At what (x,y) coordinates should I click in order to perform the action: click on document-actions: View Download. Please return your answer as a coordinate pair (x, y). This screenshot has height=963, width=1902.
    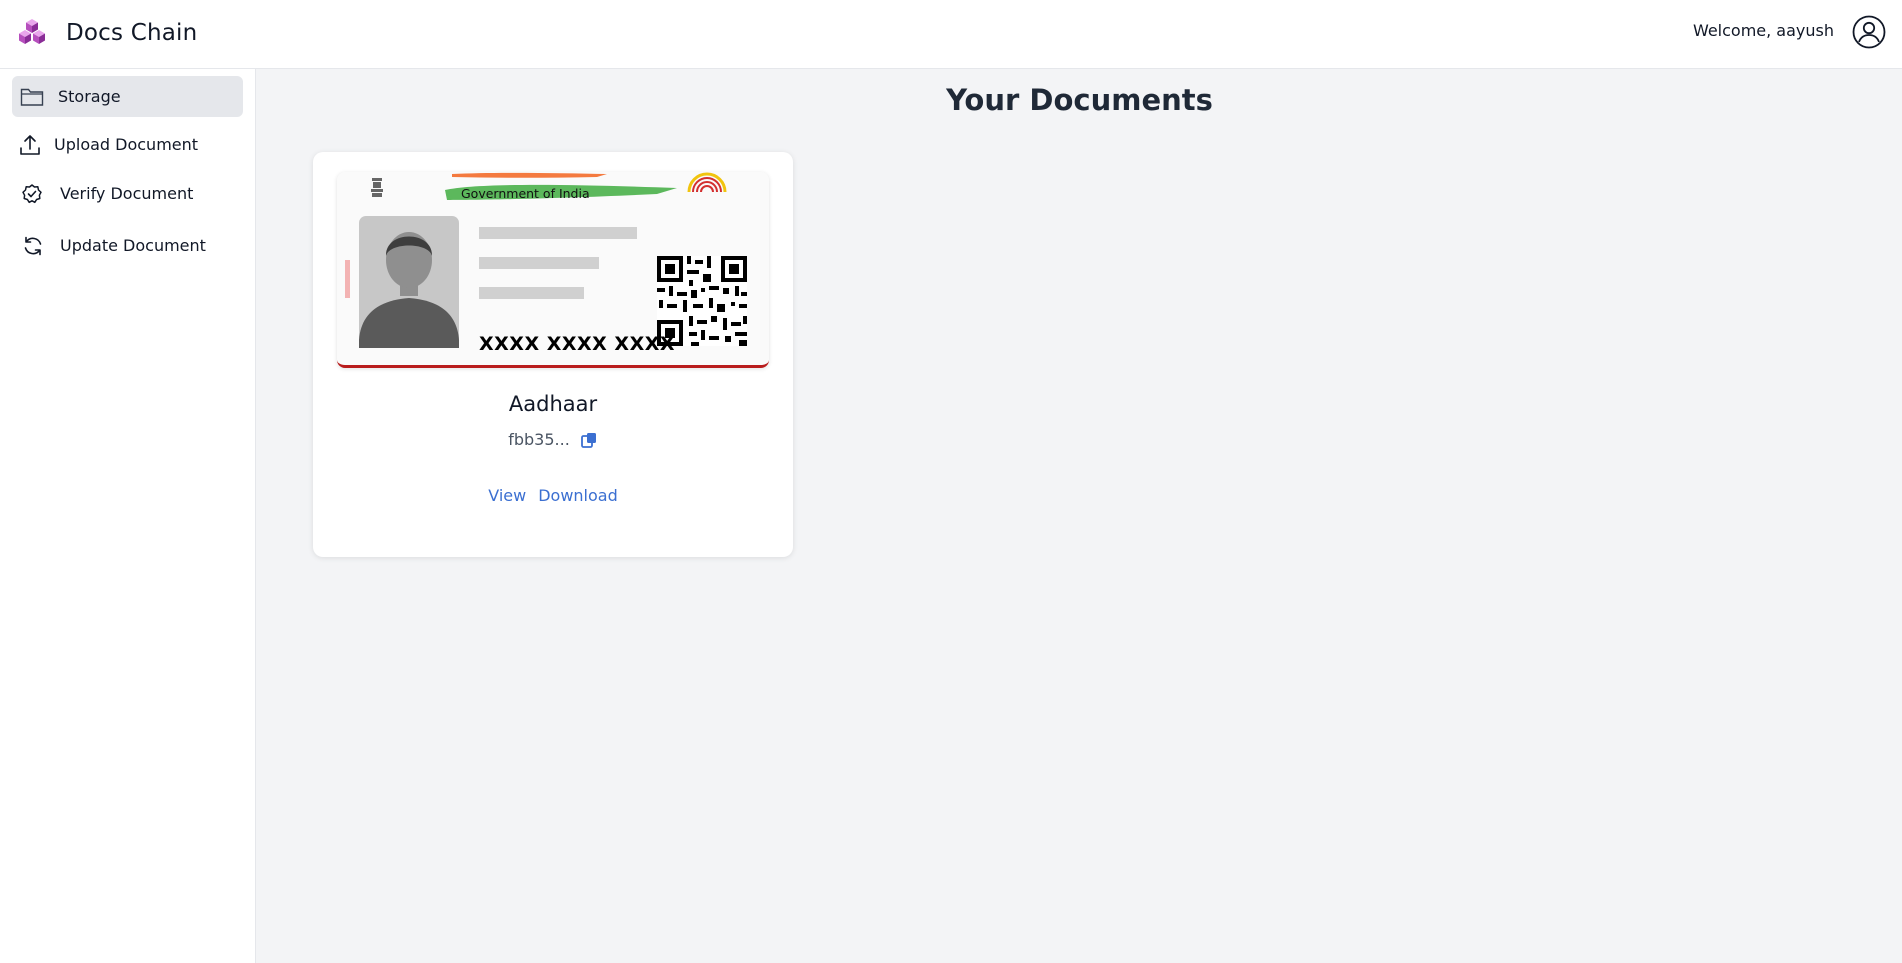
    Looking at the image, I should click on (553, 495).